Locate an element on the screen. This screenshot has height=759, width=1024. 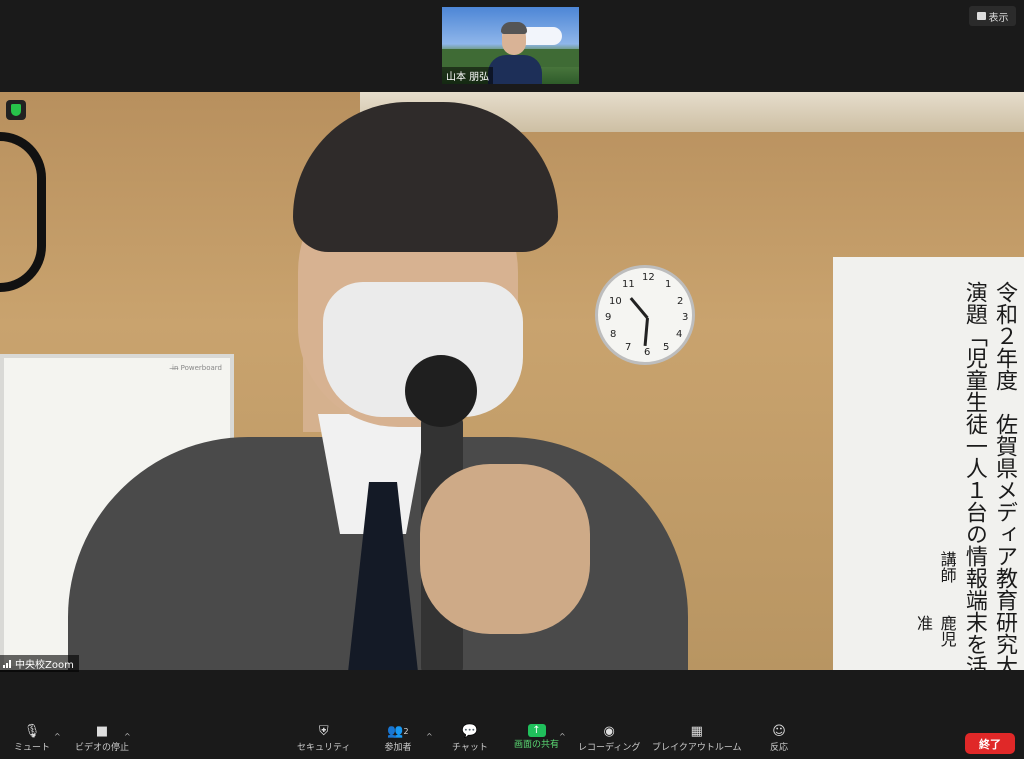
share-screen-label: 画面の共有 is located at coordinates (537, 745).